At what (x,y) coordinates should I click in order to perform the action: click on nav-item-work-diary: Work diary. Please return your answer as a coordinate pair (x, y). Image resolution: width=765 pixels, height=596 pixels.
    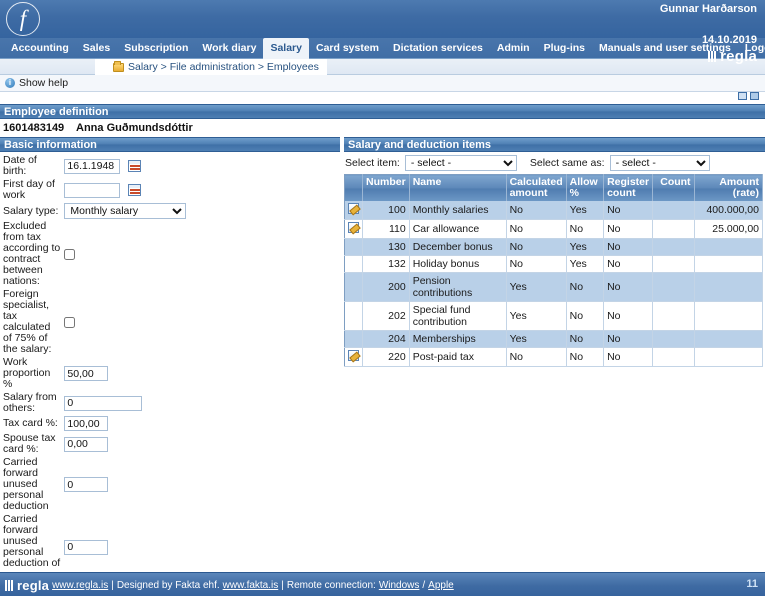
    Looking at the image, I should click on (229, 48).